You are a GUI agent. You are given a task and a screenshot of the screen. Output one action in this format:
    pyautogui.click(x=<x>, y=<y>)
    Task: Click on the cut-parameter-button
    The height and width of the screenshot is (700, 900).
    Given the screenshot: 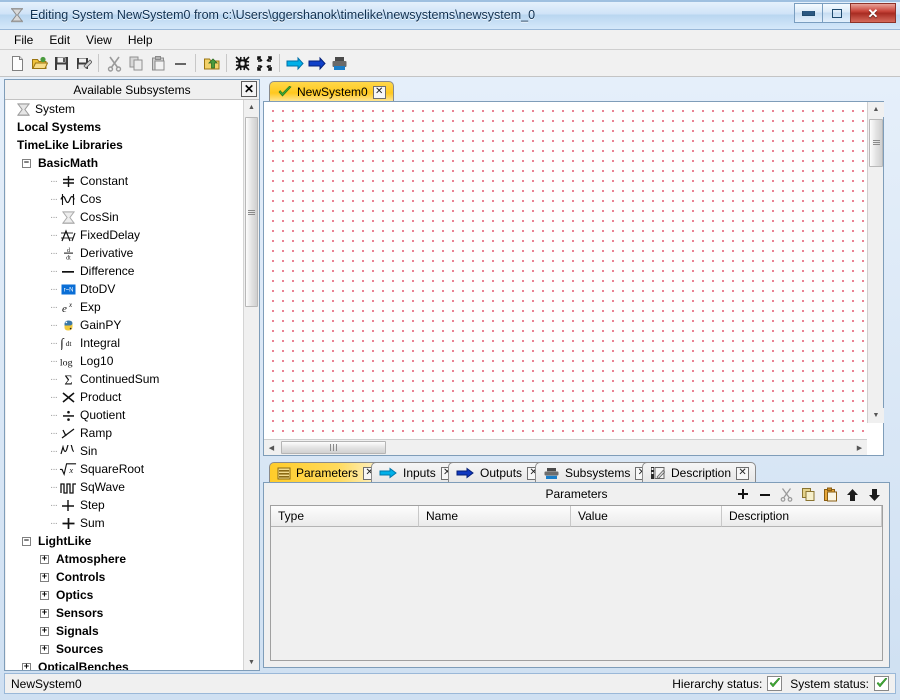 What is the action you would take?
    pyautogui.click(x=786, y=494)
    